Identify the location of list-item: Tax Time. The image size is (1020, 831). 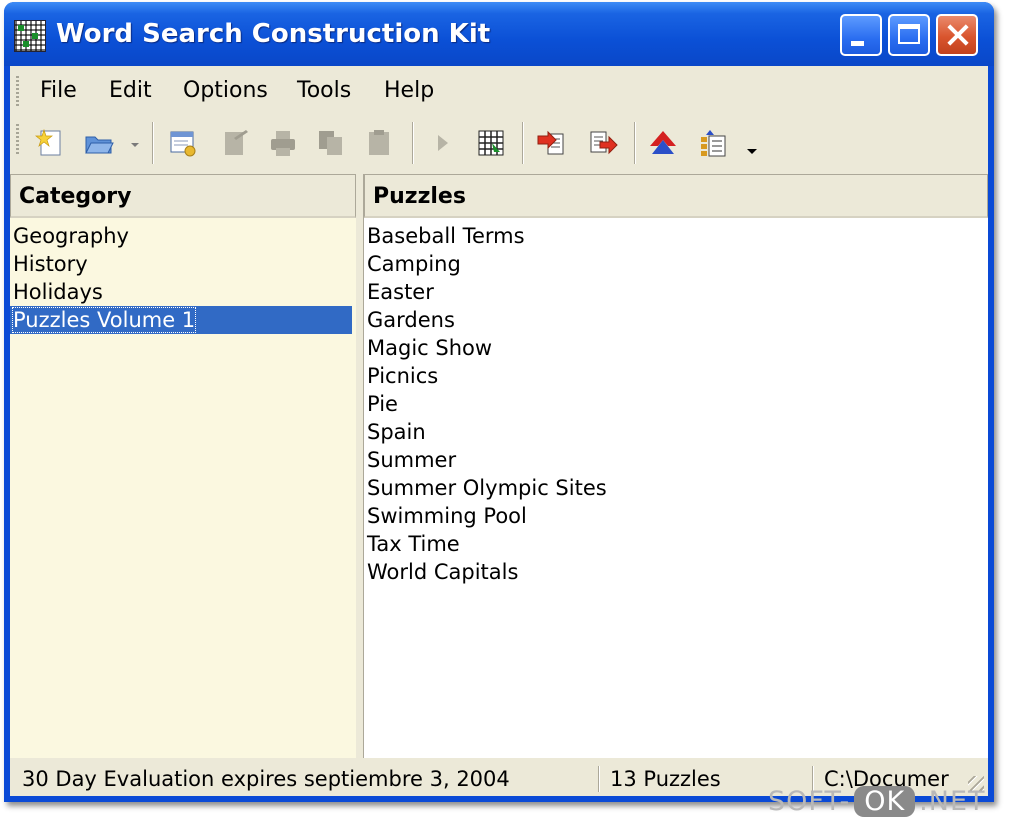
(676, 544).